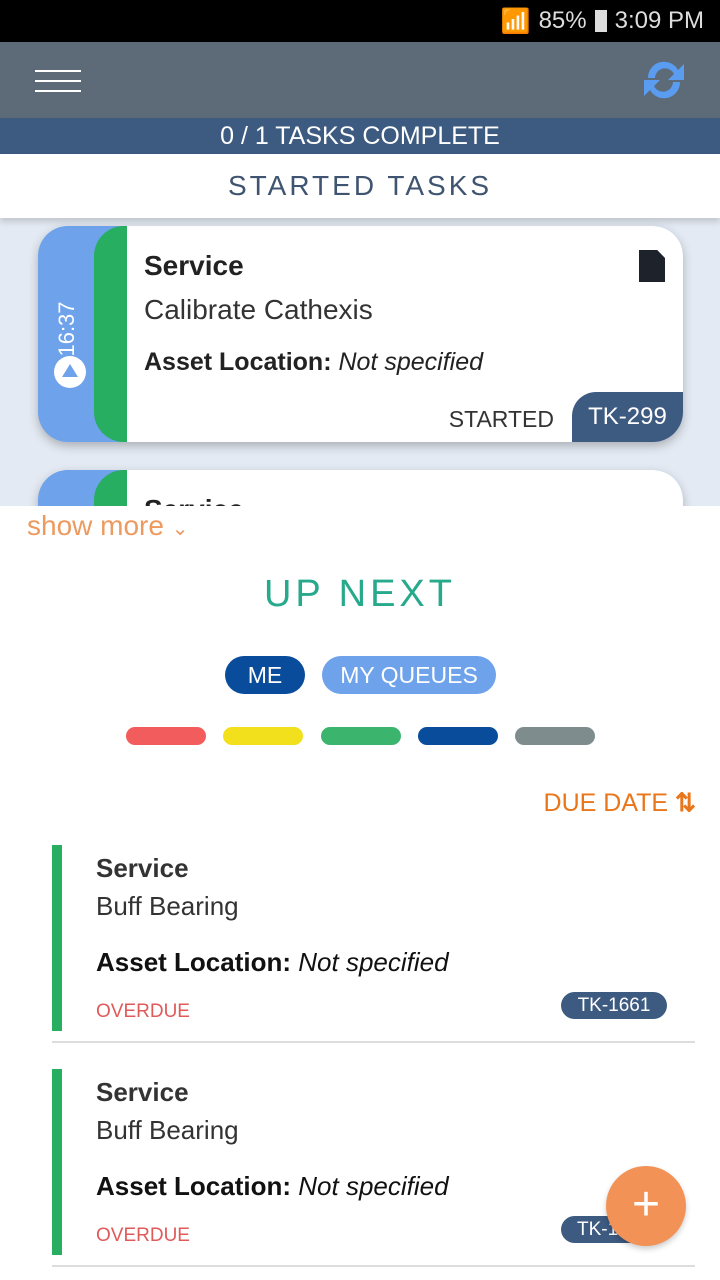  What do you see at coordinates (409, 675) in the screenshot?
I see `filter-my-queues: MY QUEUES` at bounding box center [409, 675].